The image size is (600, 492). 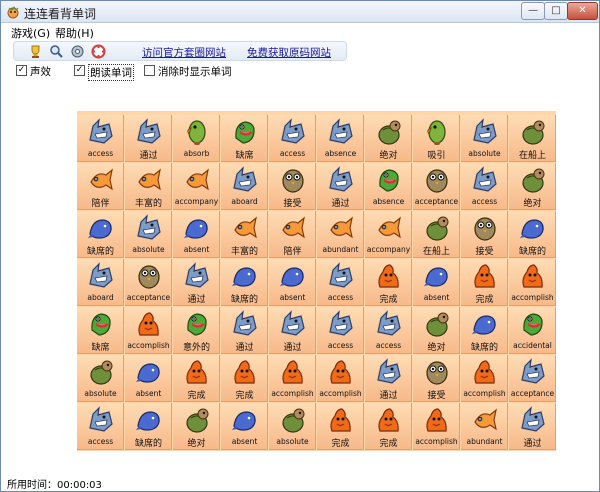 I want to click on menu-help: 帮助(H), so click(x=74, y=33).